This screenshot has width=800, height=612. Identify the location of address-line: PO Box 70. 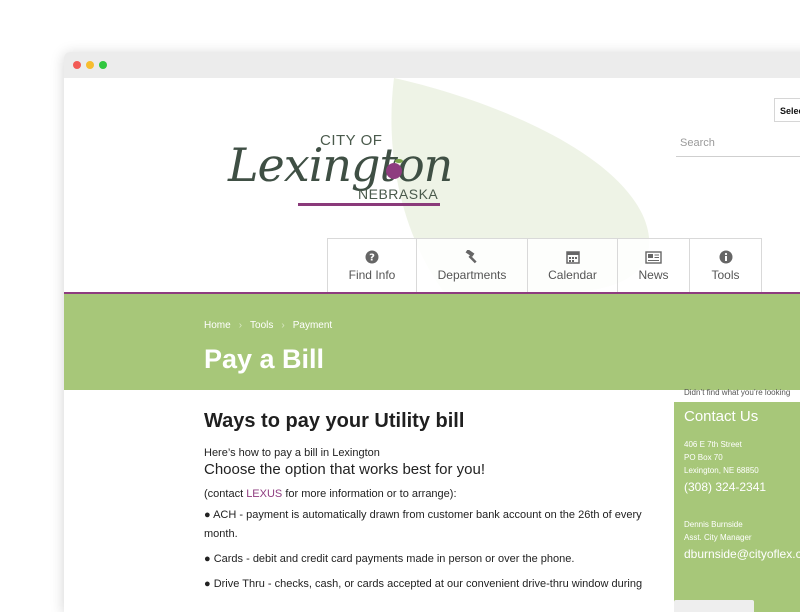
(703, 457).